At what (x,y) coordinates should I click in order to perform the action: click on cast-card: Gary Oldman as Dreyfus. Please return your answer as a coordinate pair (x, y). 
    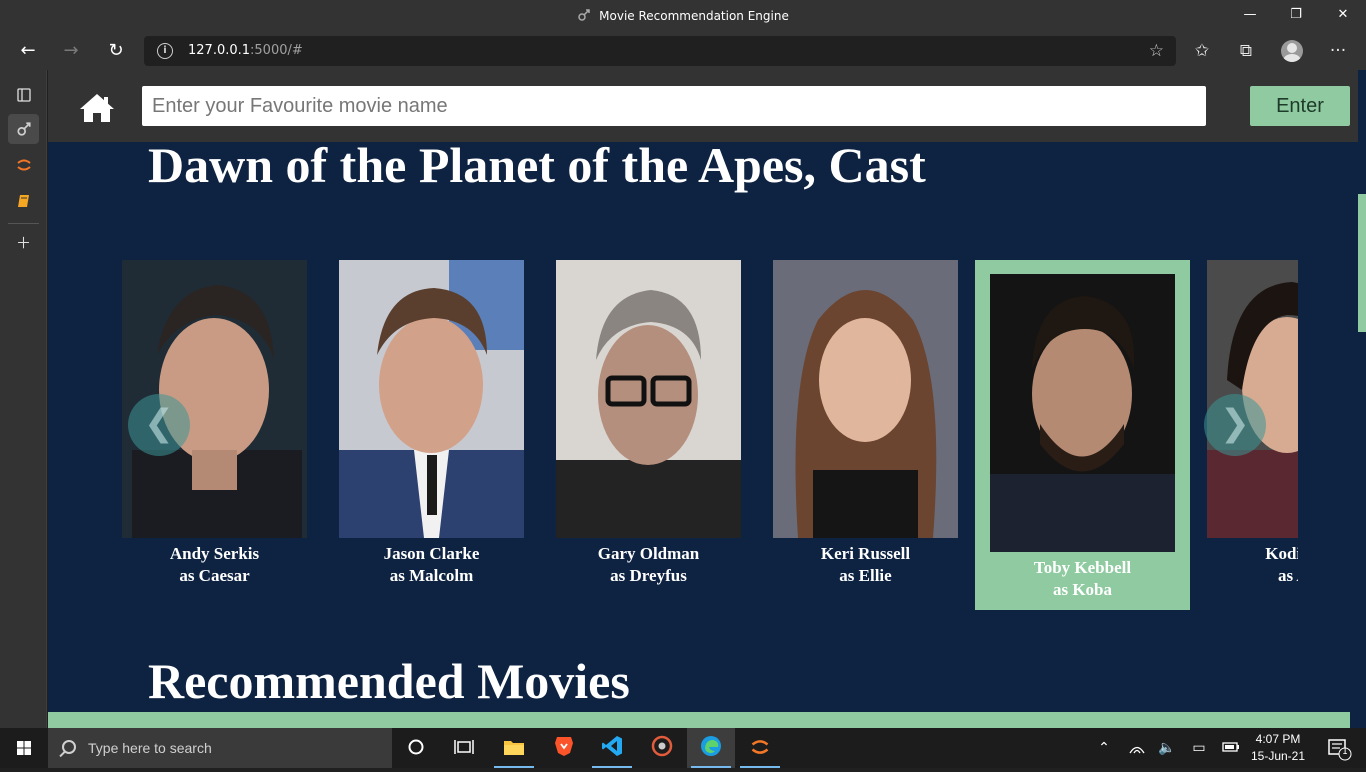
    Looking at the image, I should click on (648, 430).